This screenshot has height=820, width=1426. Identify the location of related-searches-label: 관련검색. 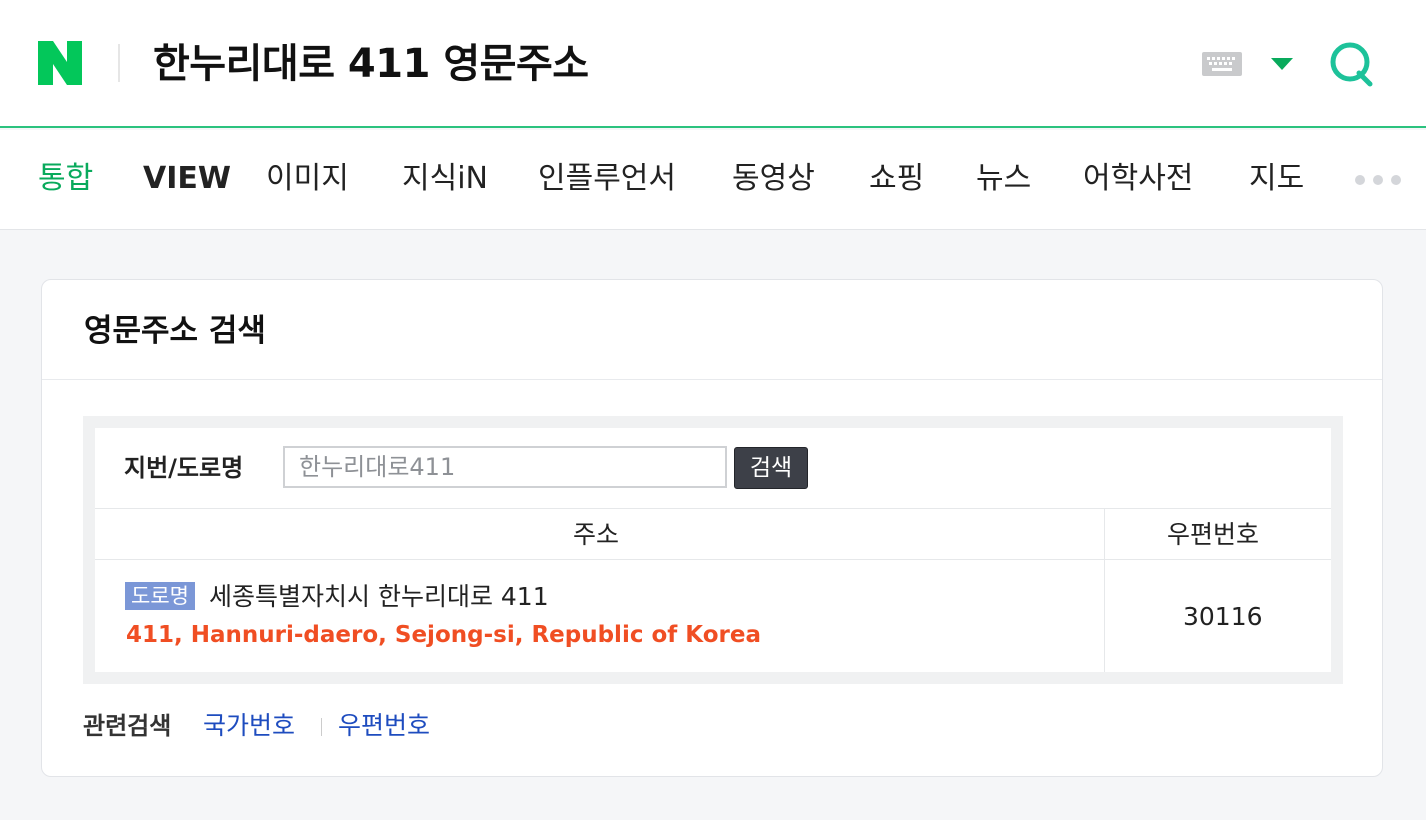
(127, 726).